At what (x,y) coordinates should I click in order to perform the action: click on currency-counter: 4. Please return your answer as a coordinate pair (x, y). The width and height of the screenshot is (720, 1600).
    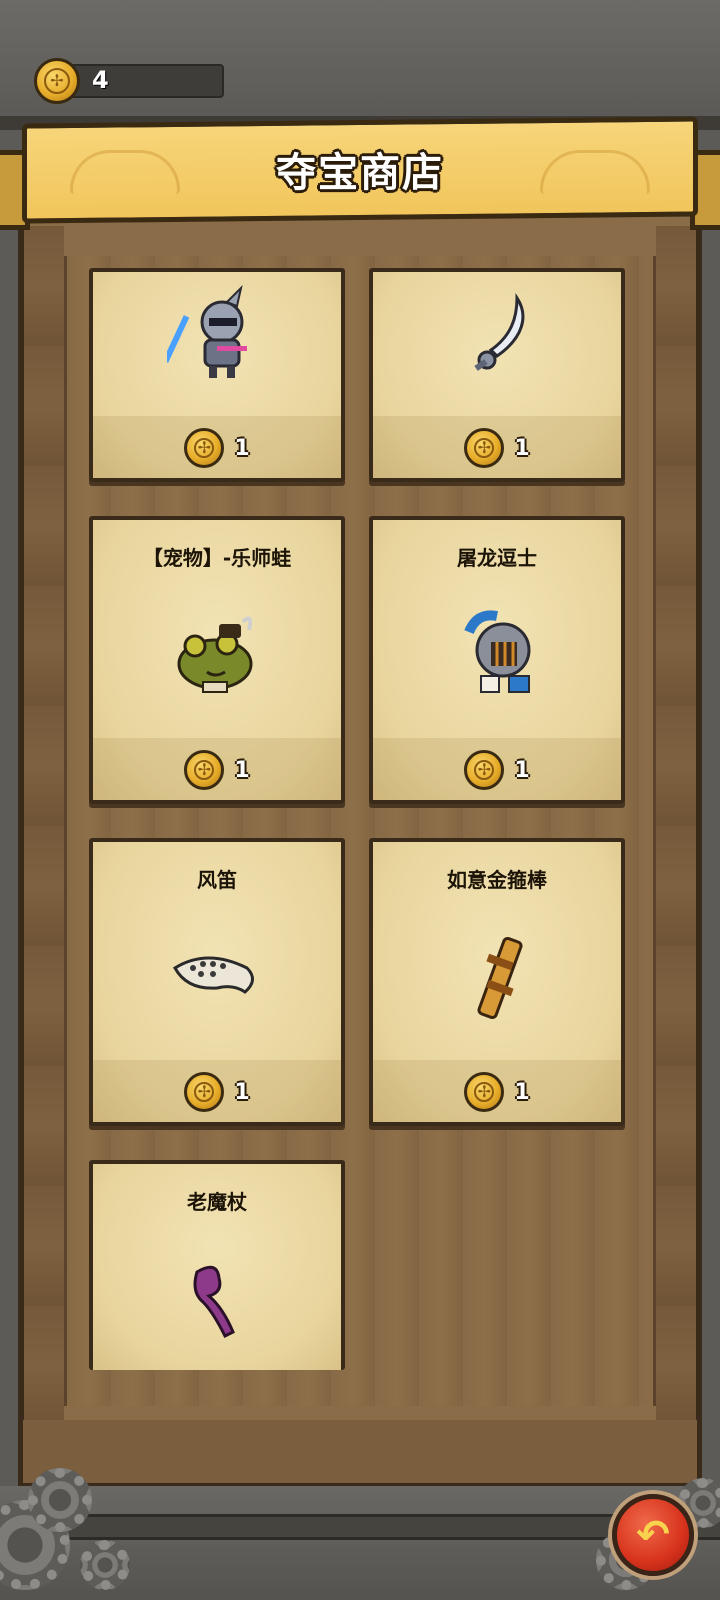
    Looking at the image, I should click on (129, 81).